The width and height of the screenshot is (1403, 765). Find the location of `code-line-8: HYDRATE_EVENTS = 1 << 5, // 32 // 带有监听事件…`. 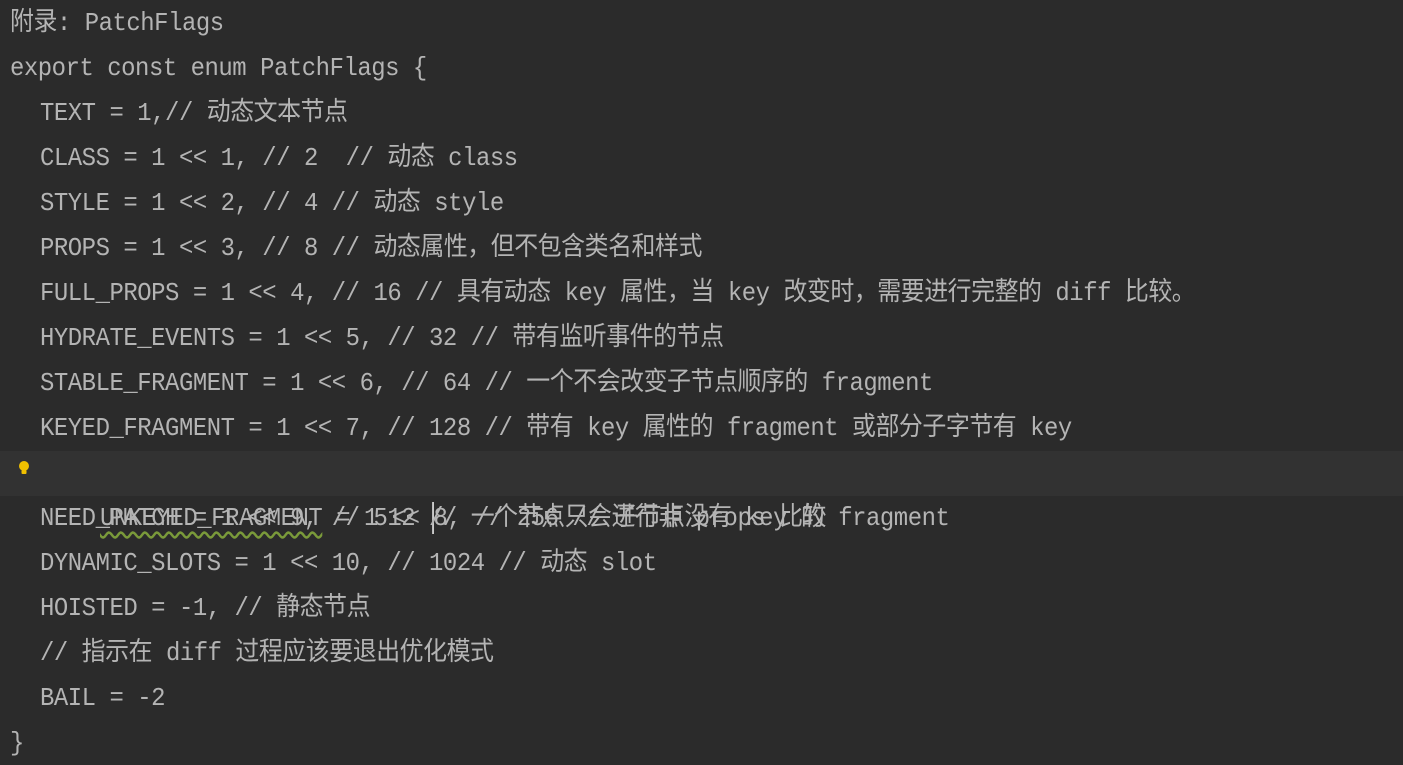

code-line-8: HYDRATE_EVENTS = 1 << 5, // 32 // 带有监听事件… is located at coordinates (701, 338).